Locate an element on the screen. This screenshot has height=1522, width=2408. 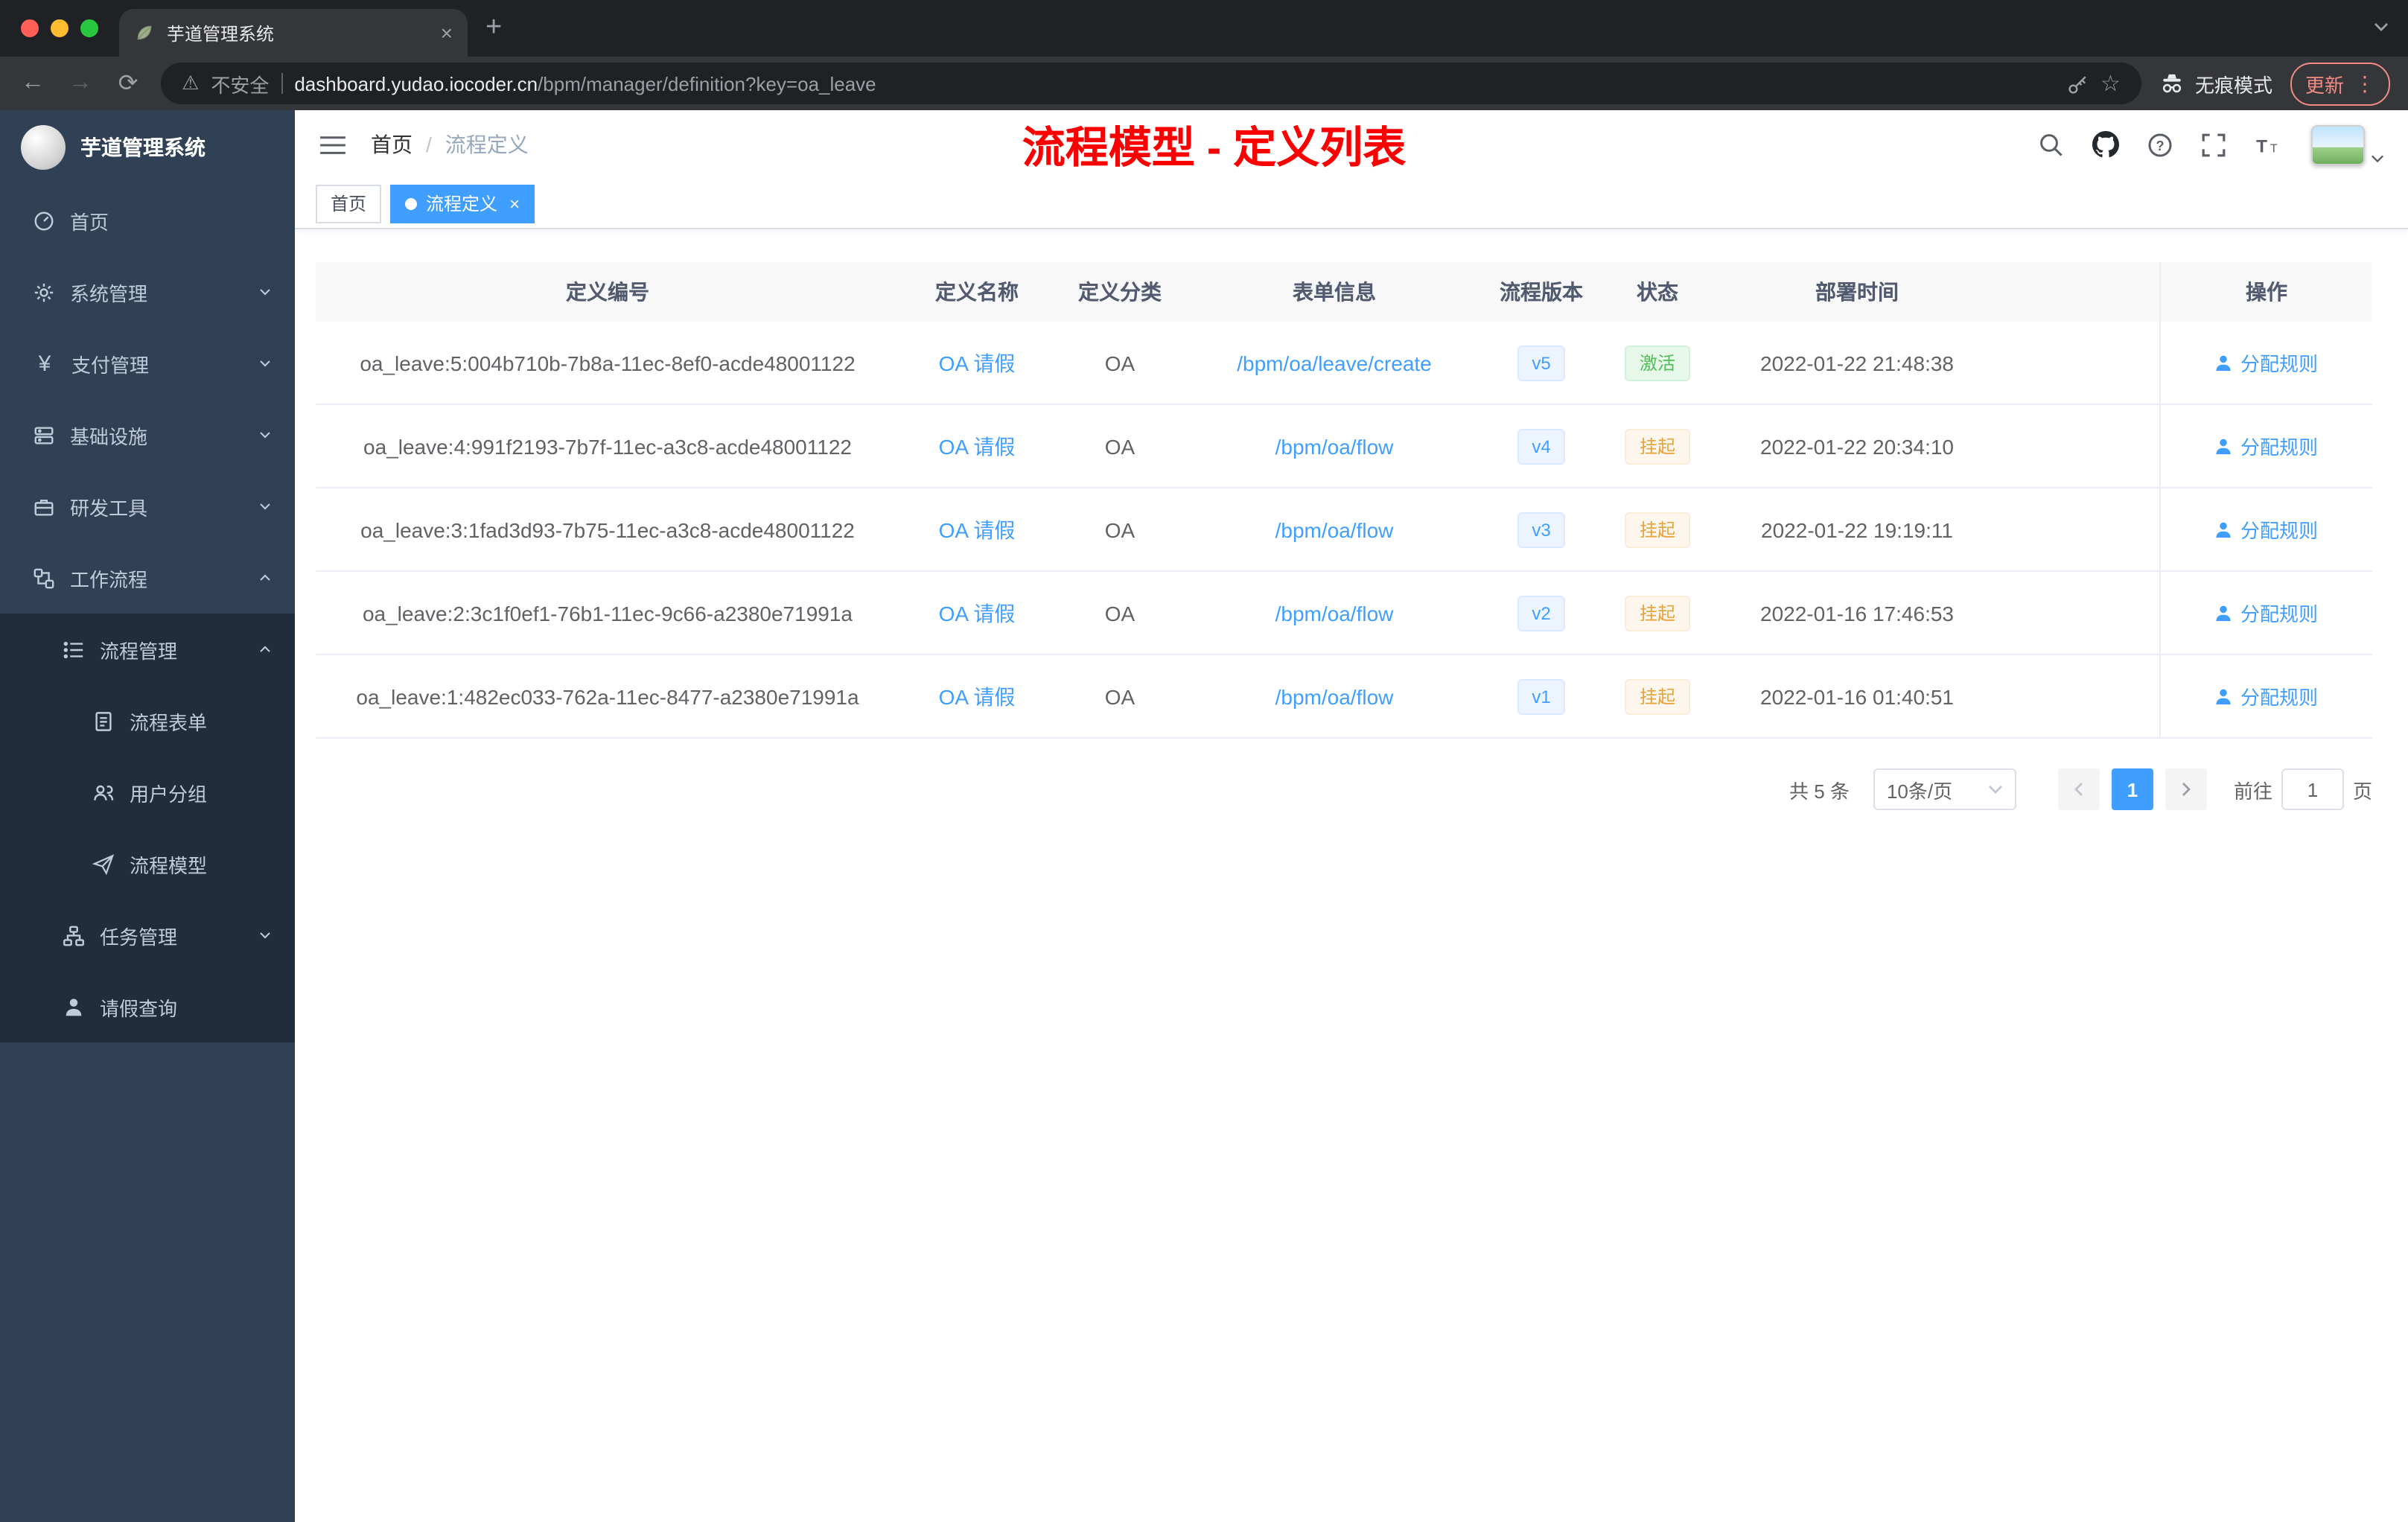
sidebar-item-label: 流程表单 is located at coordinates (169, 722).